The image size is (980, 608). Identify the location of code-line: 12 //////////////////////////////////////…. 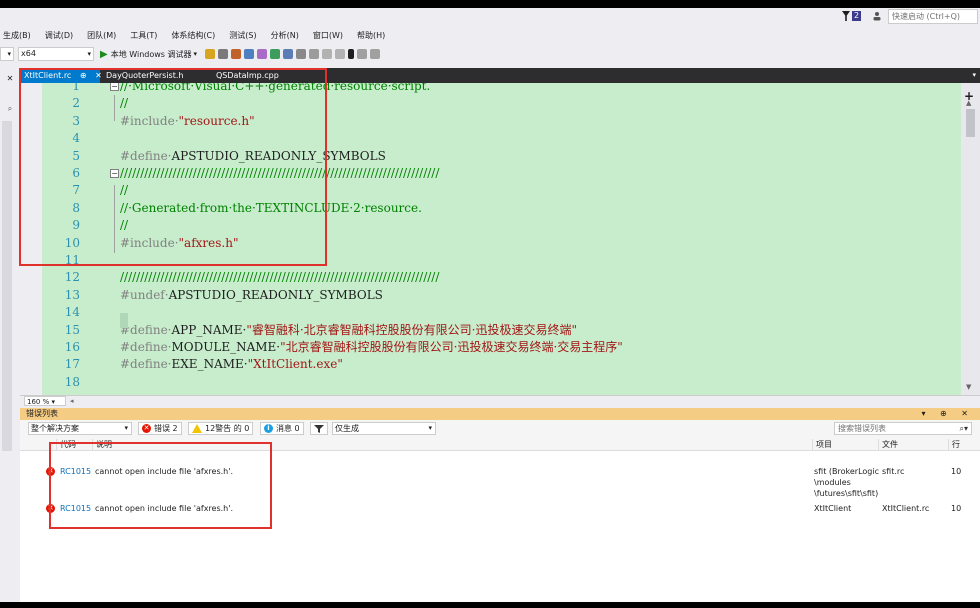
(490, 277).